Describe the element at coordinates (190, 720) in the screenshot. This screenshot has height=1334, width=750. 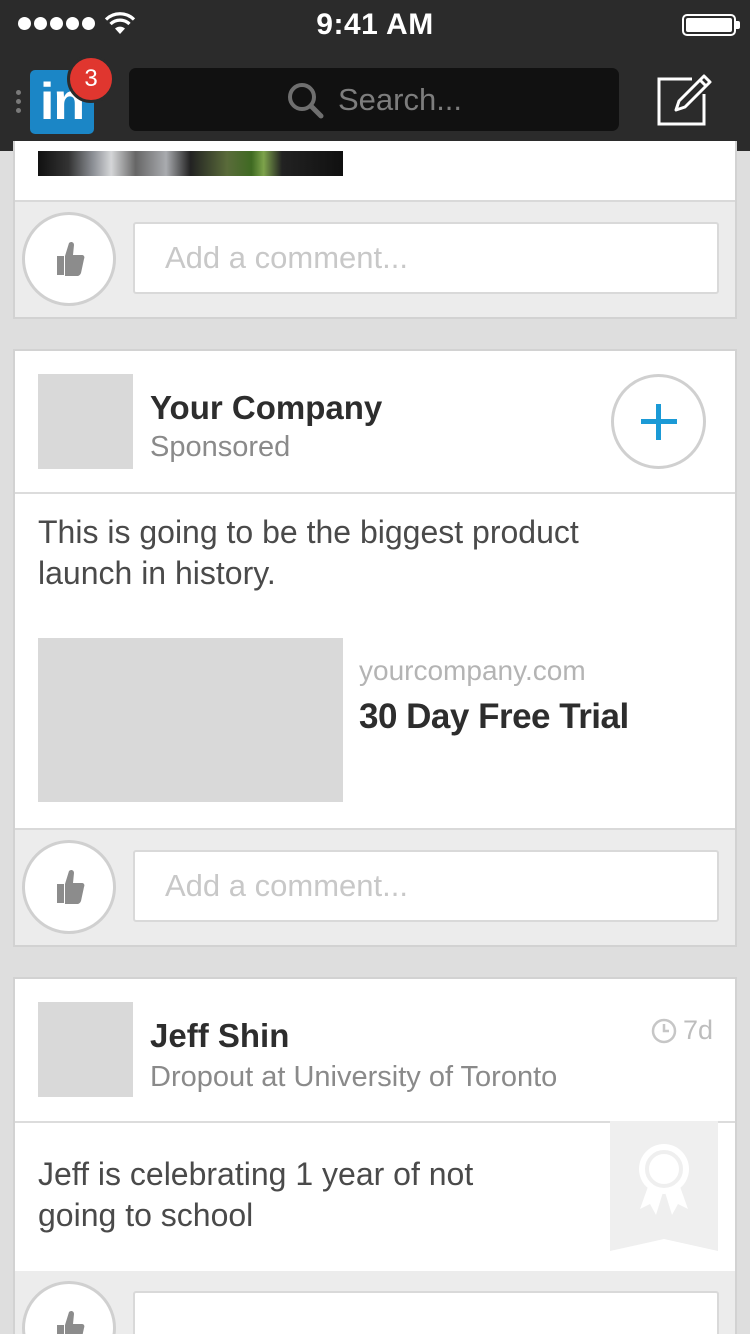
I see `link-preview-image` at that location.